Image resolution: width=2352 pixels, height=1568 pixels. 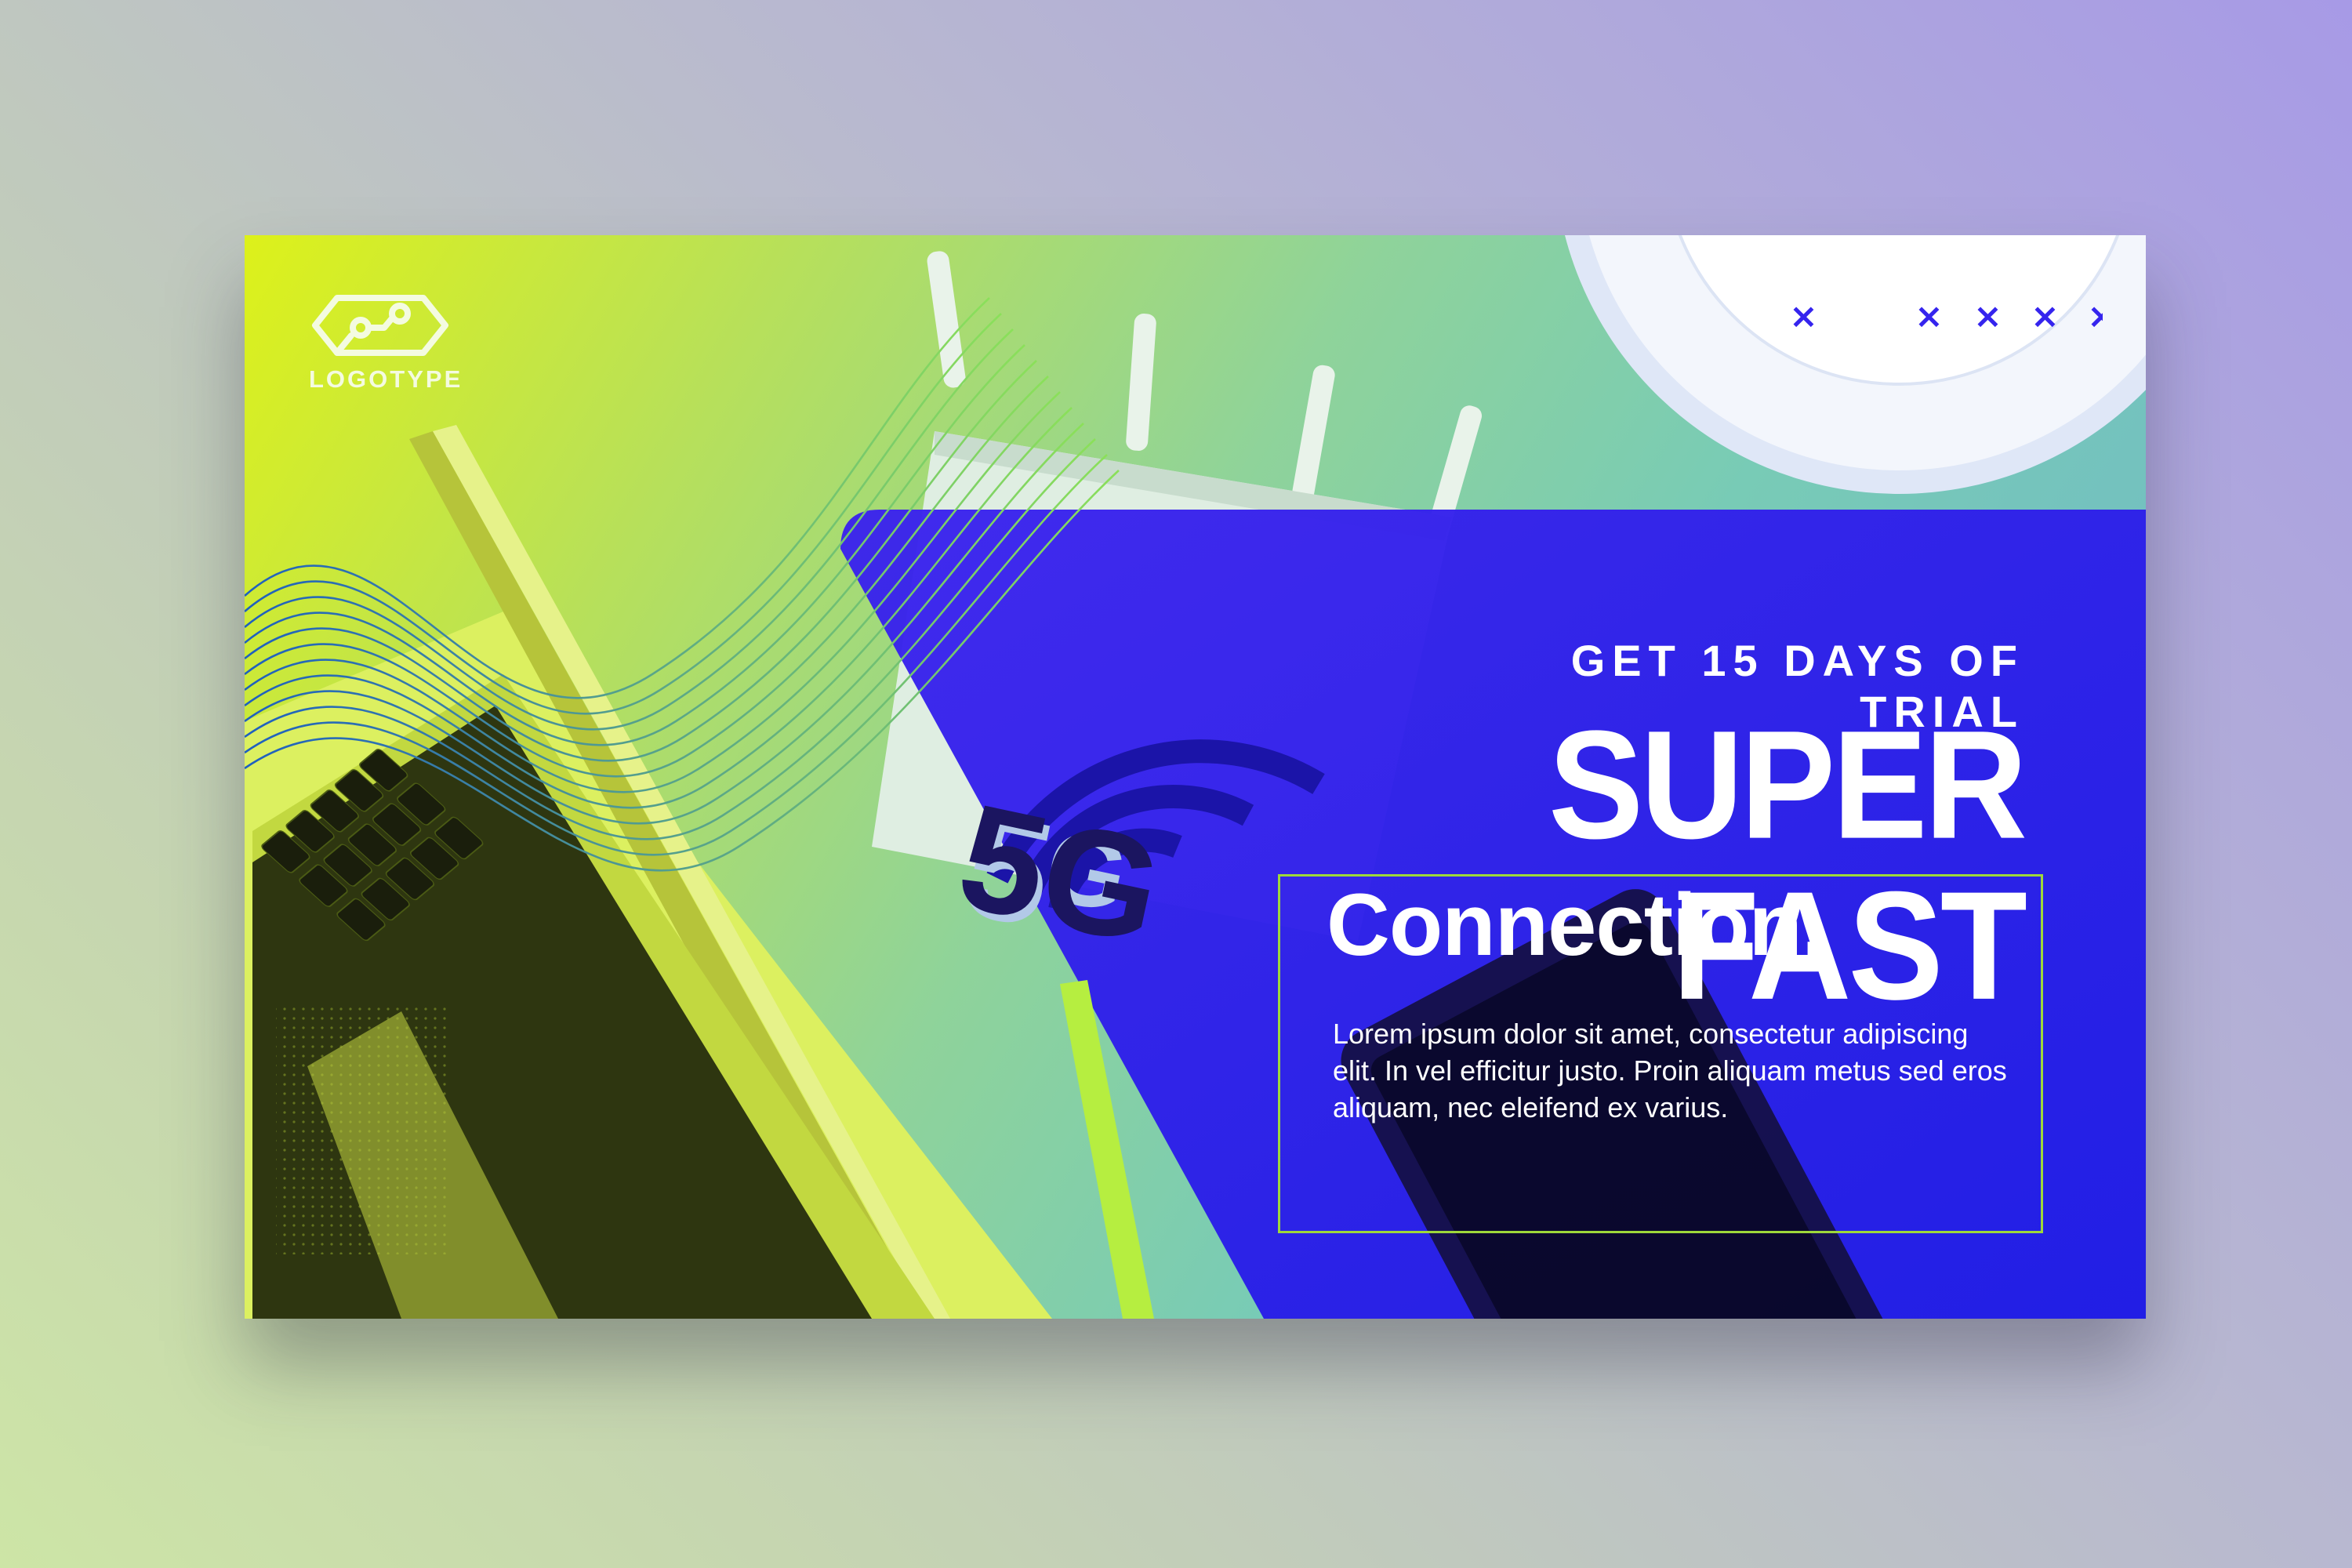 What do you see at coordinates (1946, 316) in the screenshot?
I see `x-marks: × × × × ×` at bounding box center [1946, 316].